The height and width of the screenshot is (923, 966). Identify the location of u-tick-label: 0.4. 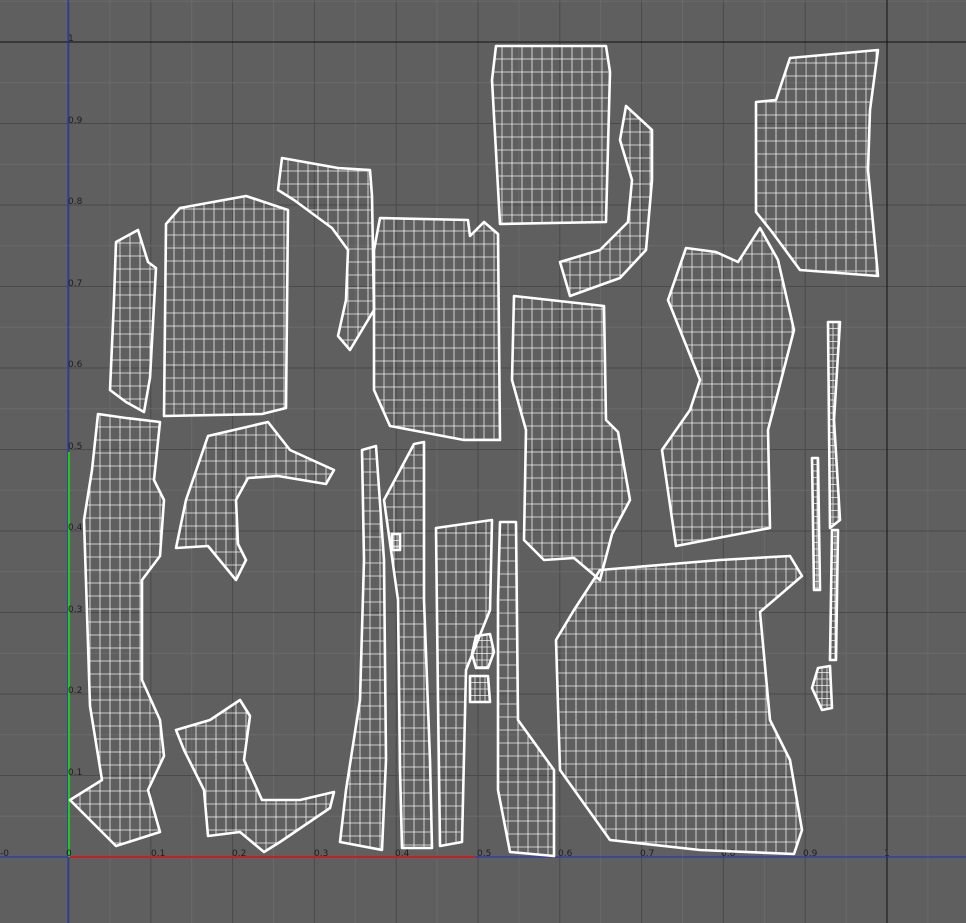
(402, 854).